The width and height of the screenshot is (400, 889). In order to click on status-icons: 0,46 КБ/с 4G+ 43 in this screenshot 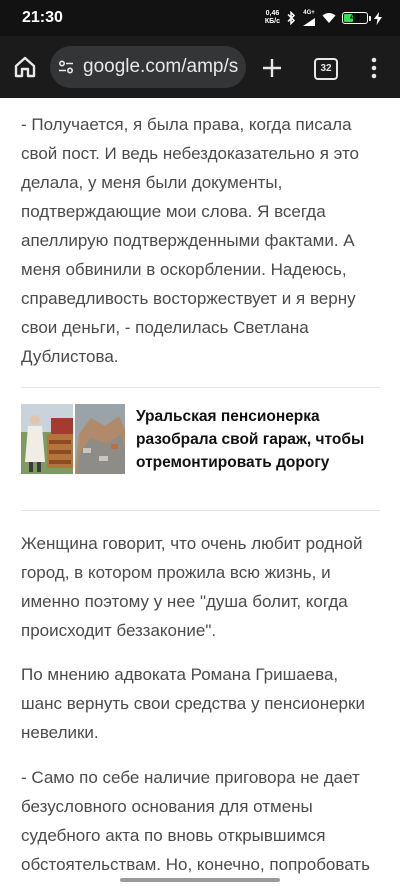, I will do `click(323, 18)`.